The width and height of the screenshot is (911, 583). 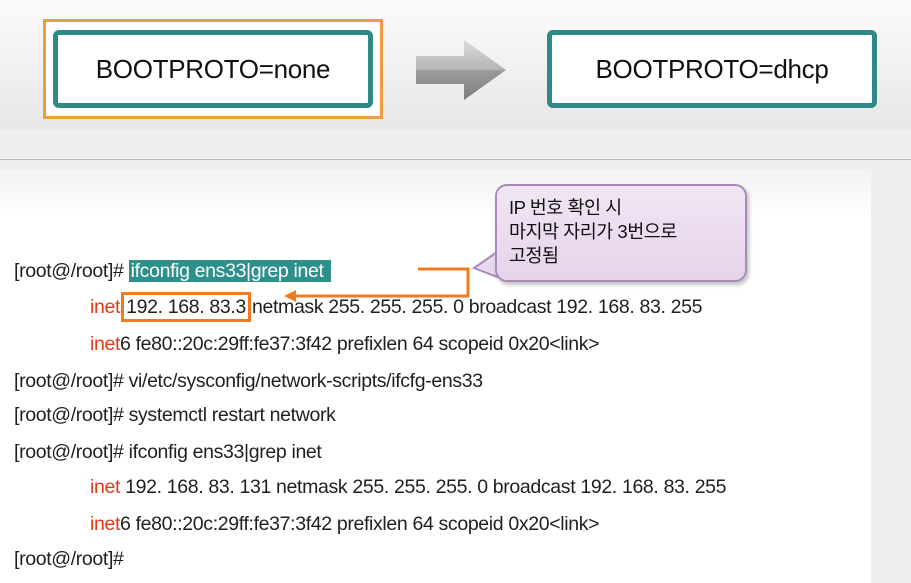 What do you see at coordinates (593, 231) in the screenshot?
I see `callout-line-2: 마지막 자리가 3번으로` at bounding box center [593, 231].